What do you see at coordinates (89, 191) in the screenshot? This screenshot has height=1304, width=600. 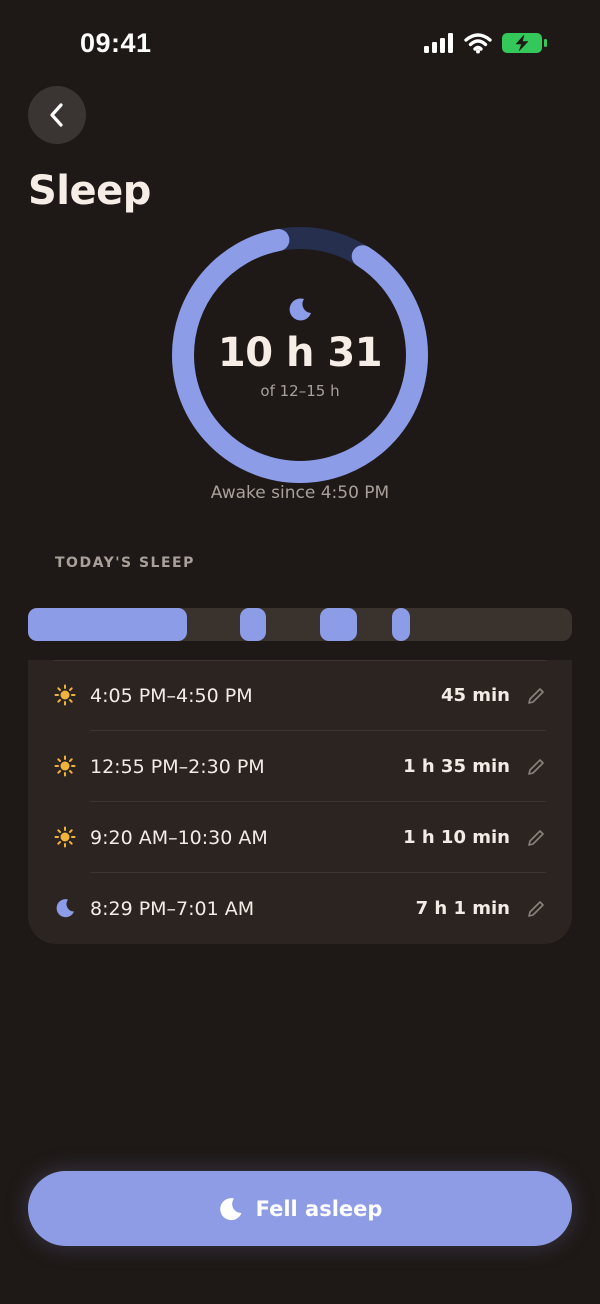 I see `page-title: Sleep` at bounding box center [89, 191].